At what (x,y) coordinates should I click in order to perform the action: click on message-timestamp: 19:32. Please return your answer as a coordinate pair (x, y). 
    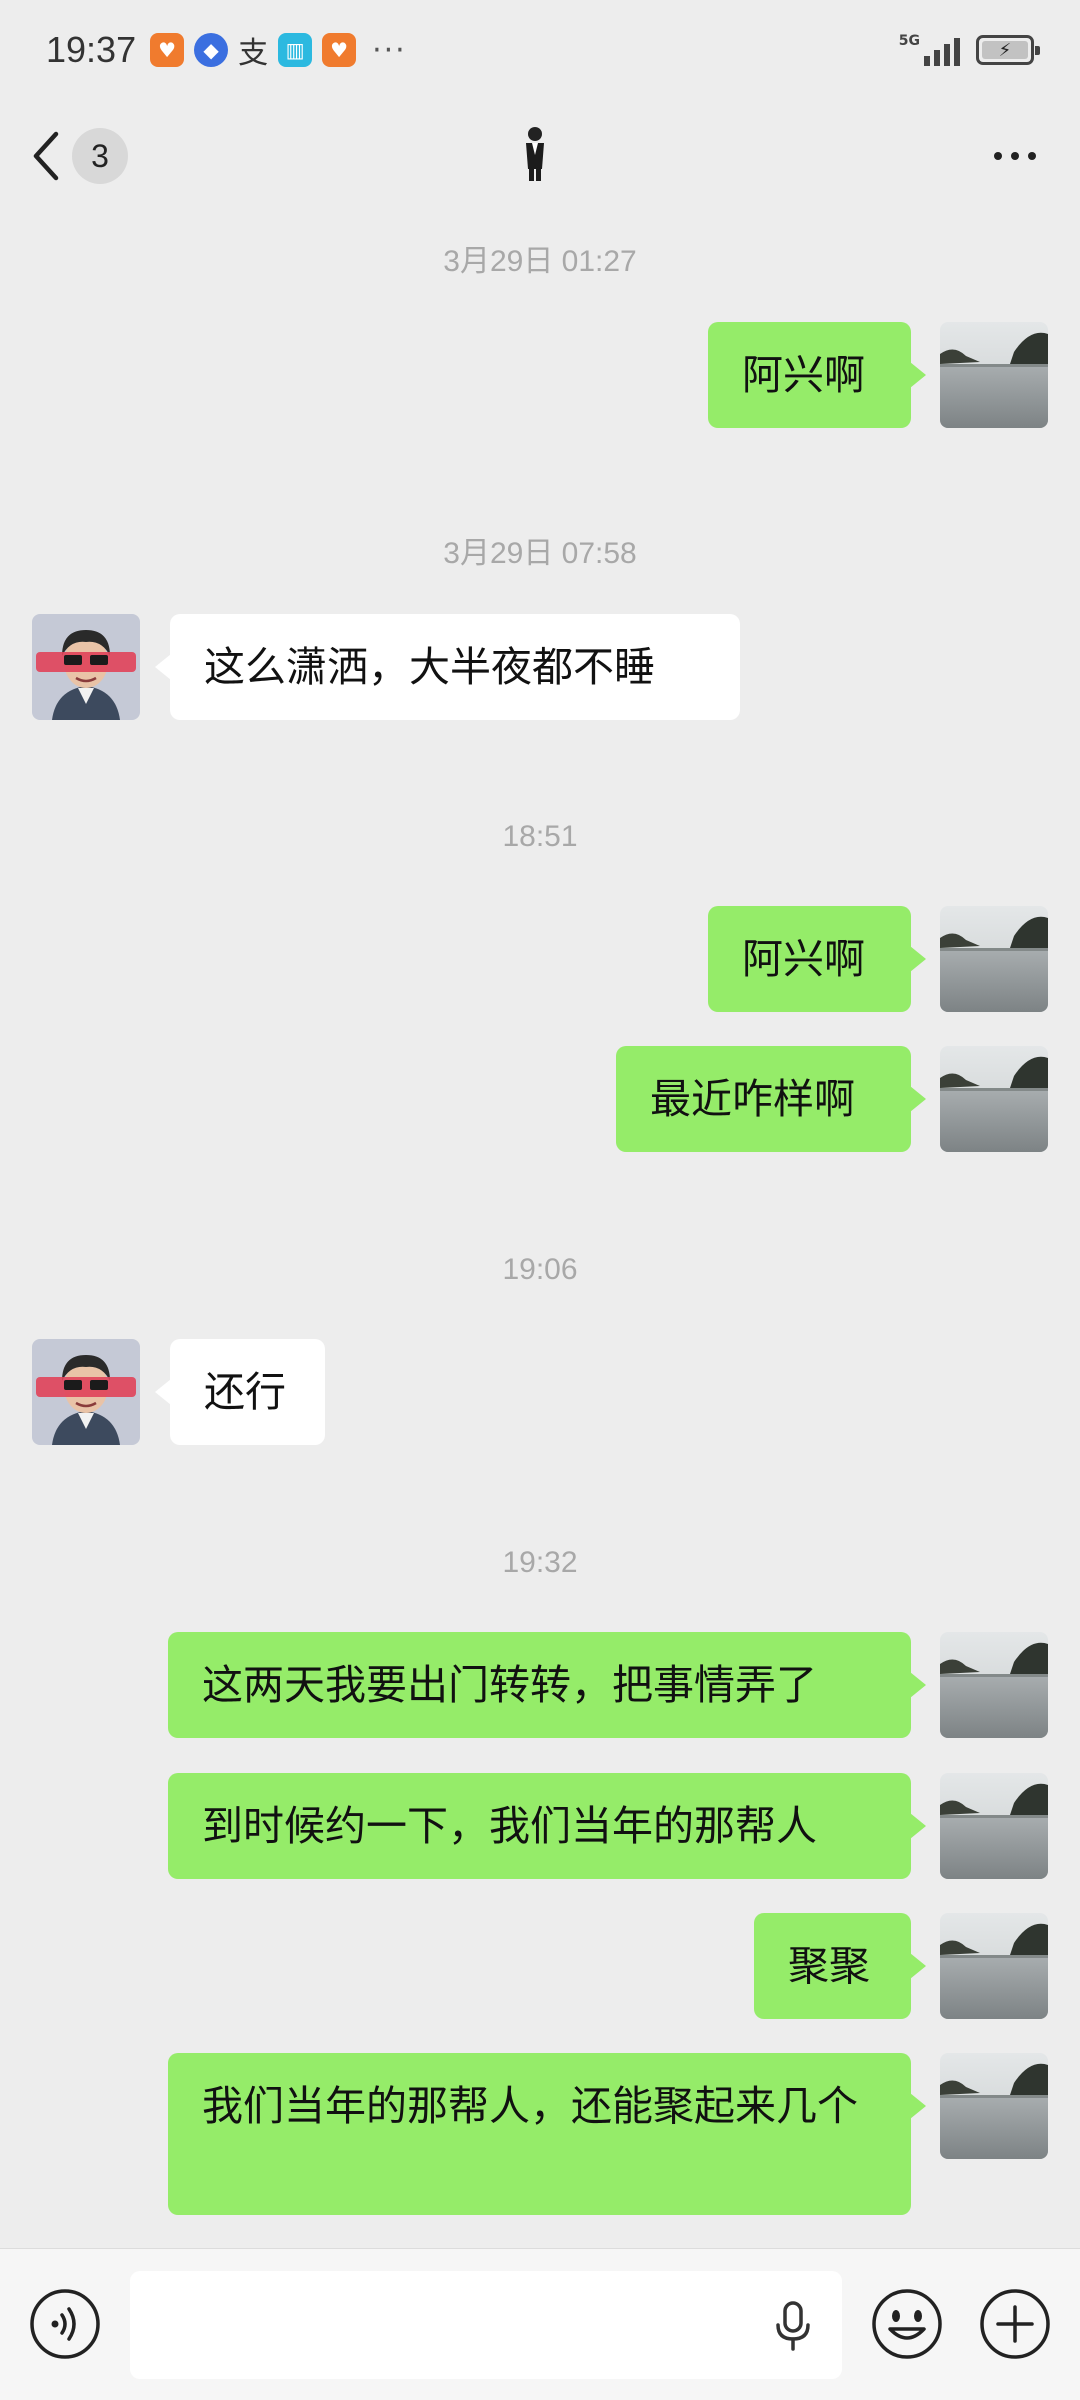
    Looking at the image, I should click on (540, 1562).